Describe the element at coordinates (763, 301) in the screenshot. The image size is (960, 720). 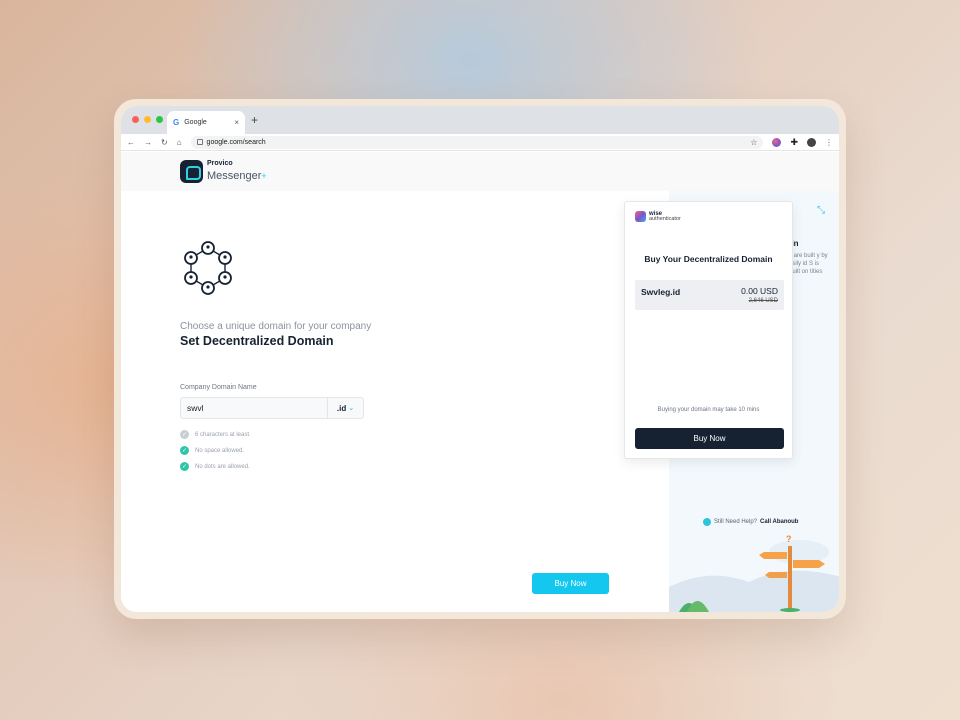
I see `popup-old-price: 2,646 USD` at that location.